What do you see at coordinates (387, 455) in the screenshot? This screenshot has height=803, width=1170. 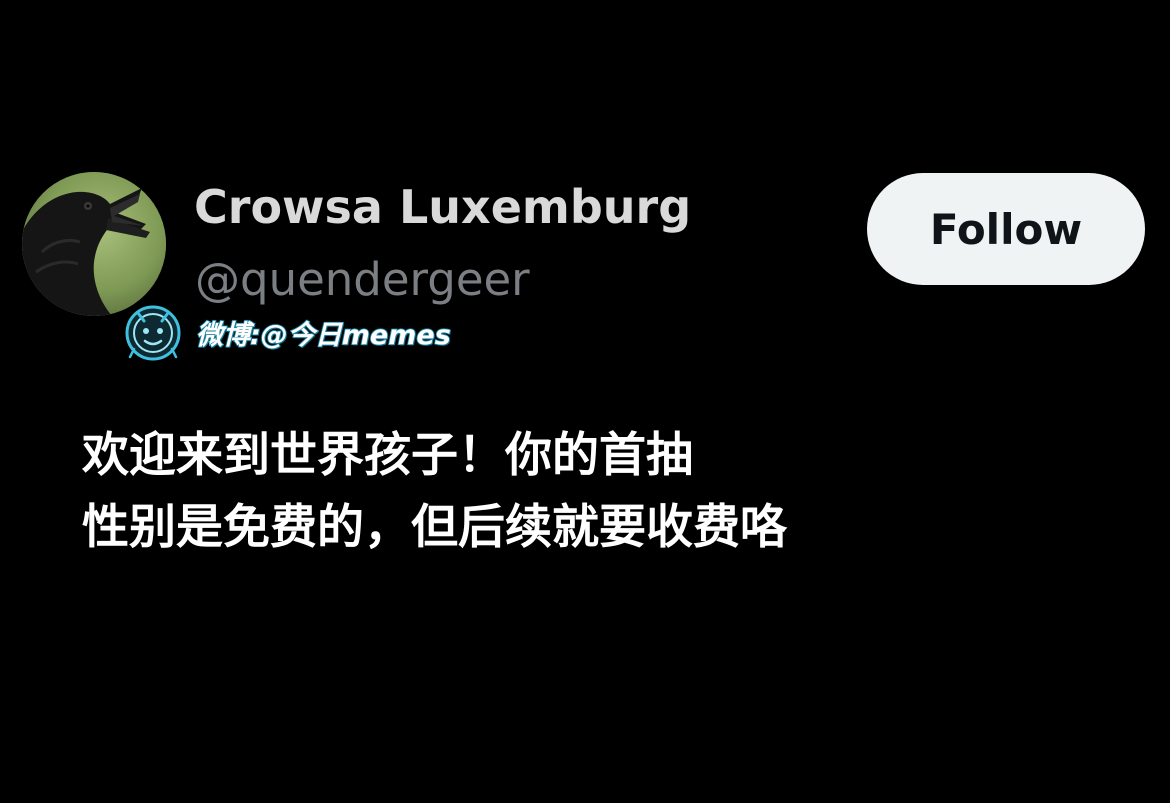 I see `post-line: 欢迎来到世界孩子！你的首抽` at bounding box center [387, 455].